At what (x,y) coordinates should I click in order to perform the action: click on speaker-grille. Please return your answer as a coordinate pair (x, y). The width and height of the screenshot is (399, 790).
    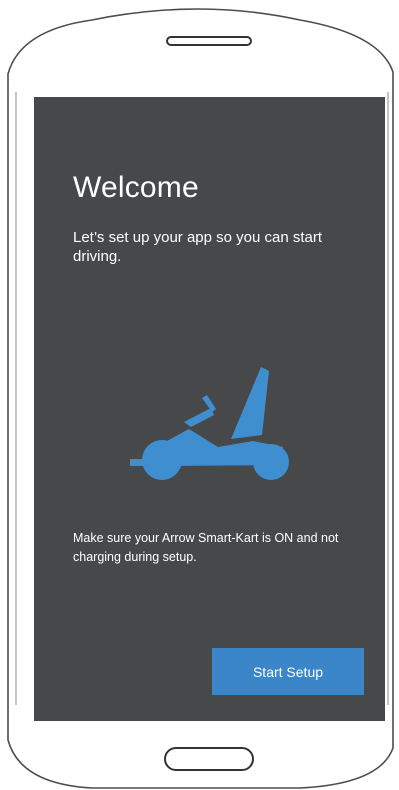
    Looking at the image, I should click on (209, 41).